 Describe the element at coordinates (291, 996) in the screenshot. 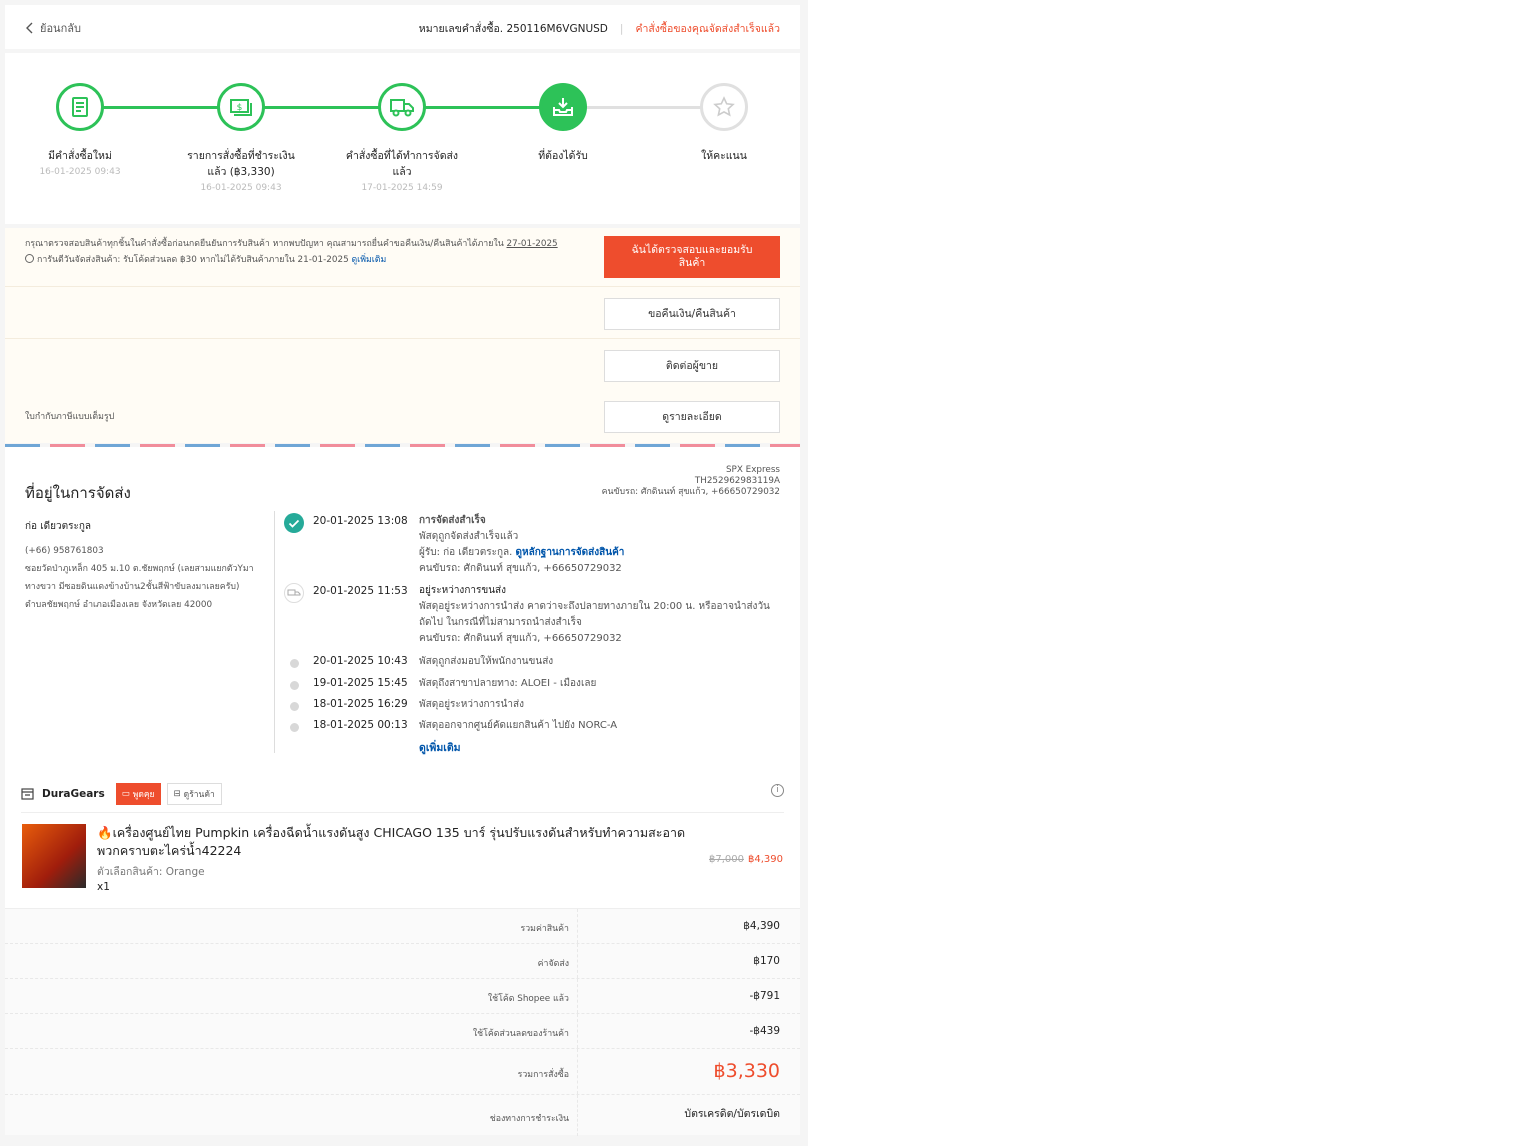

I see `summary-label: ใช้โค้ด Shopee แล้ว` at that location.